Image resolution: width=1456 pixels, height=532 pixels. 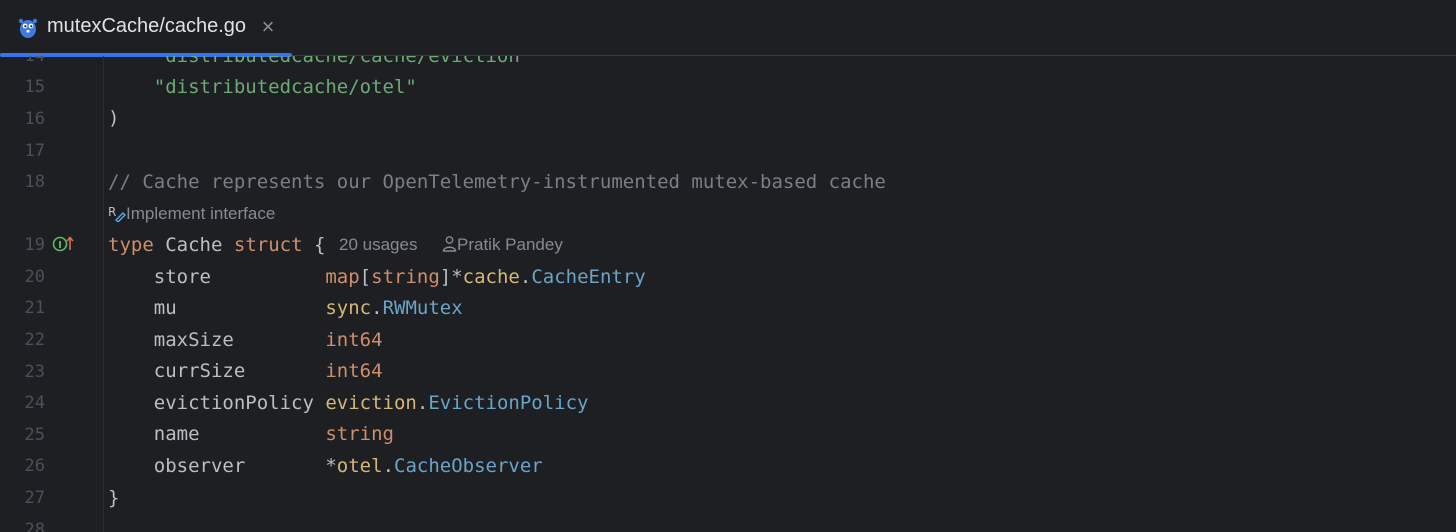 I want to click on line-number: 21, so click(x=34, y=308).